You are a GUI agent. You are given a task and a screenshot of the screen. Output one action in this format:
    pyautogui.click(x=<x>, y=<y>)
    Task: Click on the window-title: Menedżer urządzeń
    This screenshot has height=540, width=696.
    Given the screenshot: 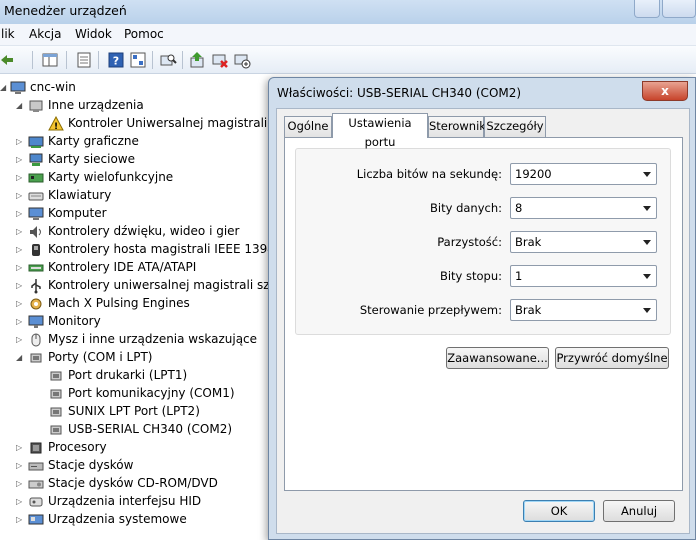 What is the action you would take?
    pyautogui.click(x=65, y=10)
    